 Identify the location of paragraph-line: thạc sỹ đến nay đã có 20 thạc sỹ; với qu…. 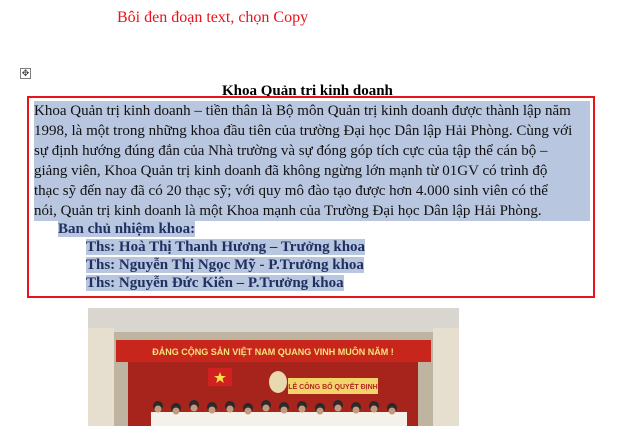
(312, 191).